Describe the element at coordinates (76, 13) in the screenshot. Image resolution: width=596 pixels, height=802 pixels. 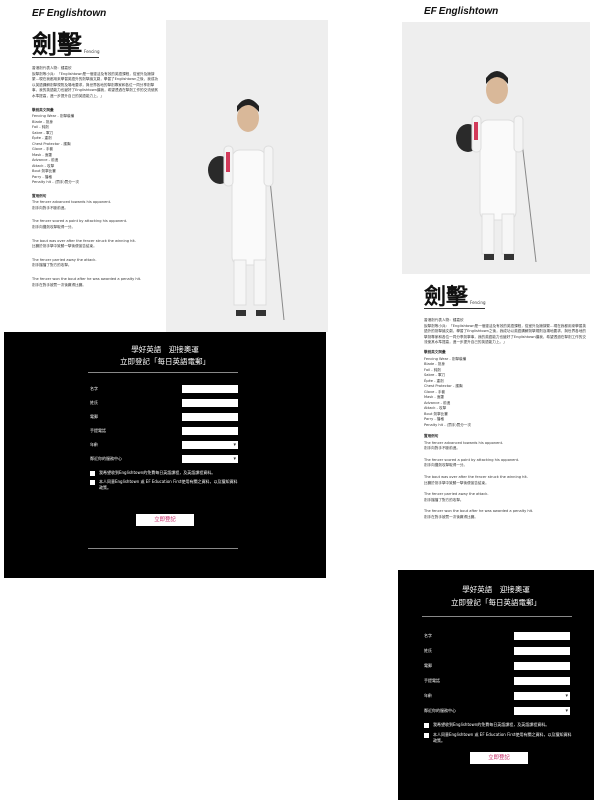
I see `brand-name: Englishtown` at that location.